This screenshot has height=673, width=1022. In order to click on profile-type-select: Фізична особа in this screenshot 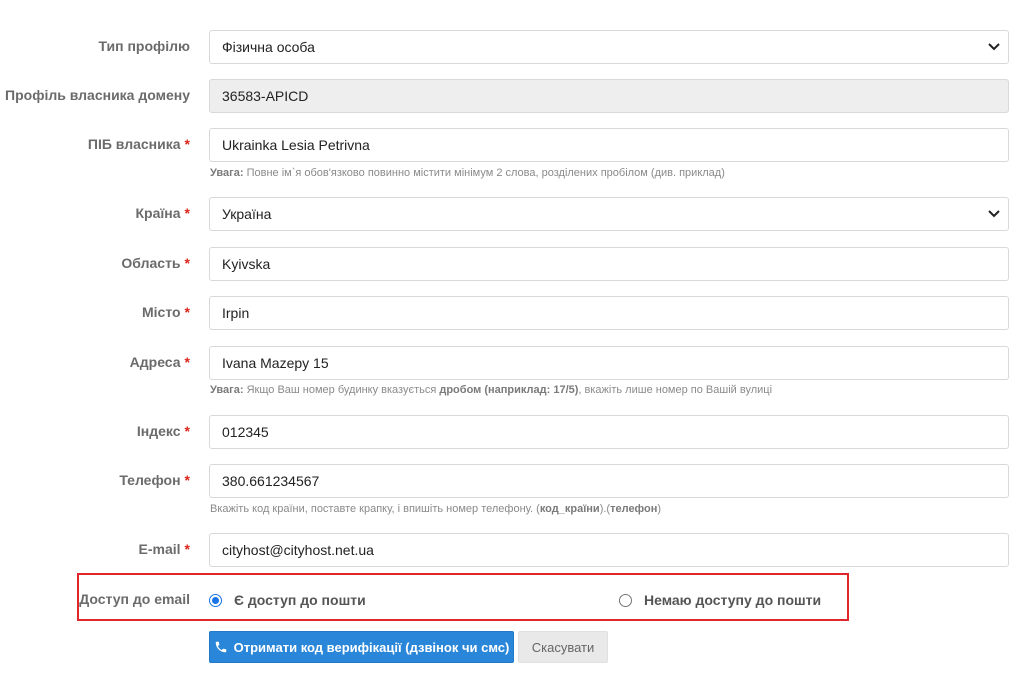, I will do `click(609, 47)`.